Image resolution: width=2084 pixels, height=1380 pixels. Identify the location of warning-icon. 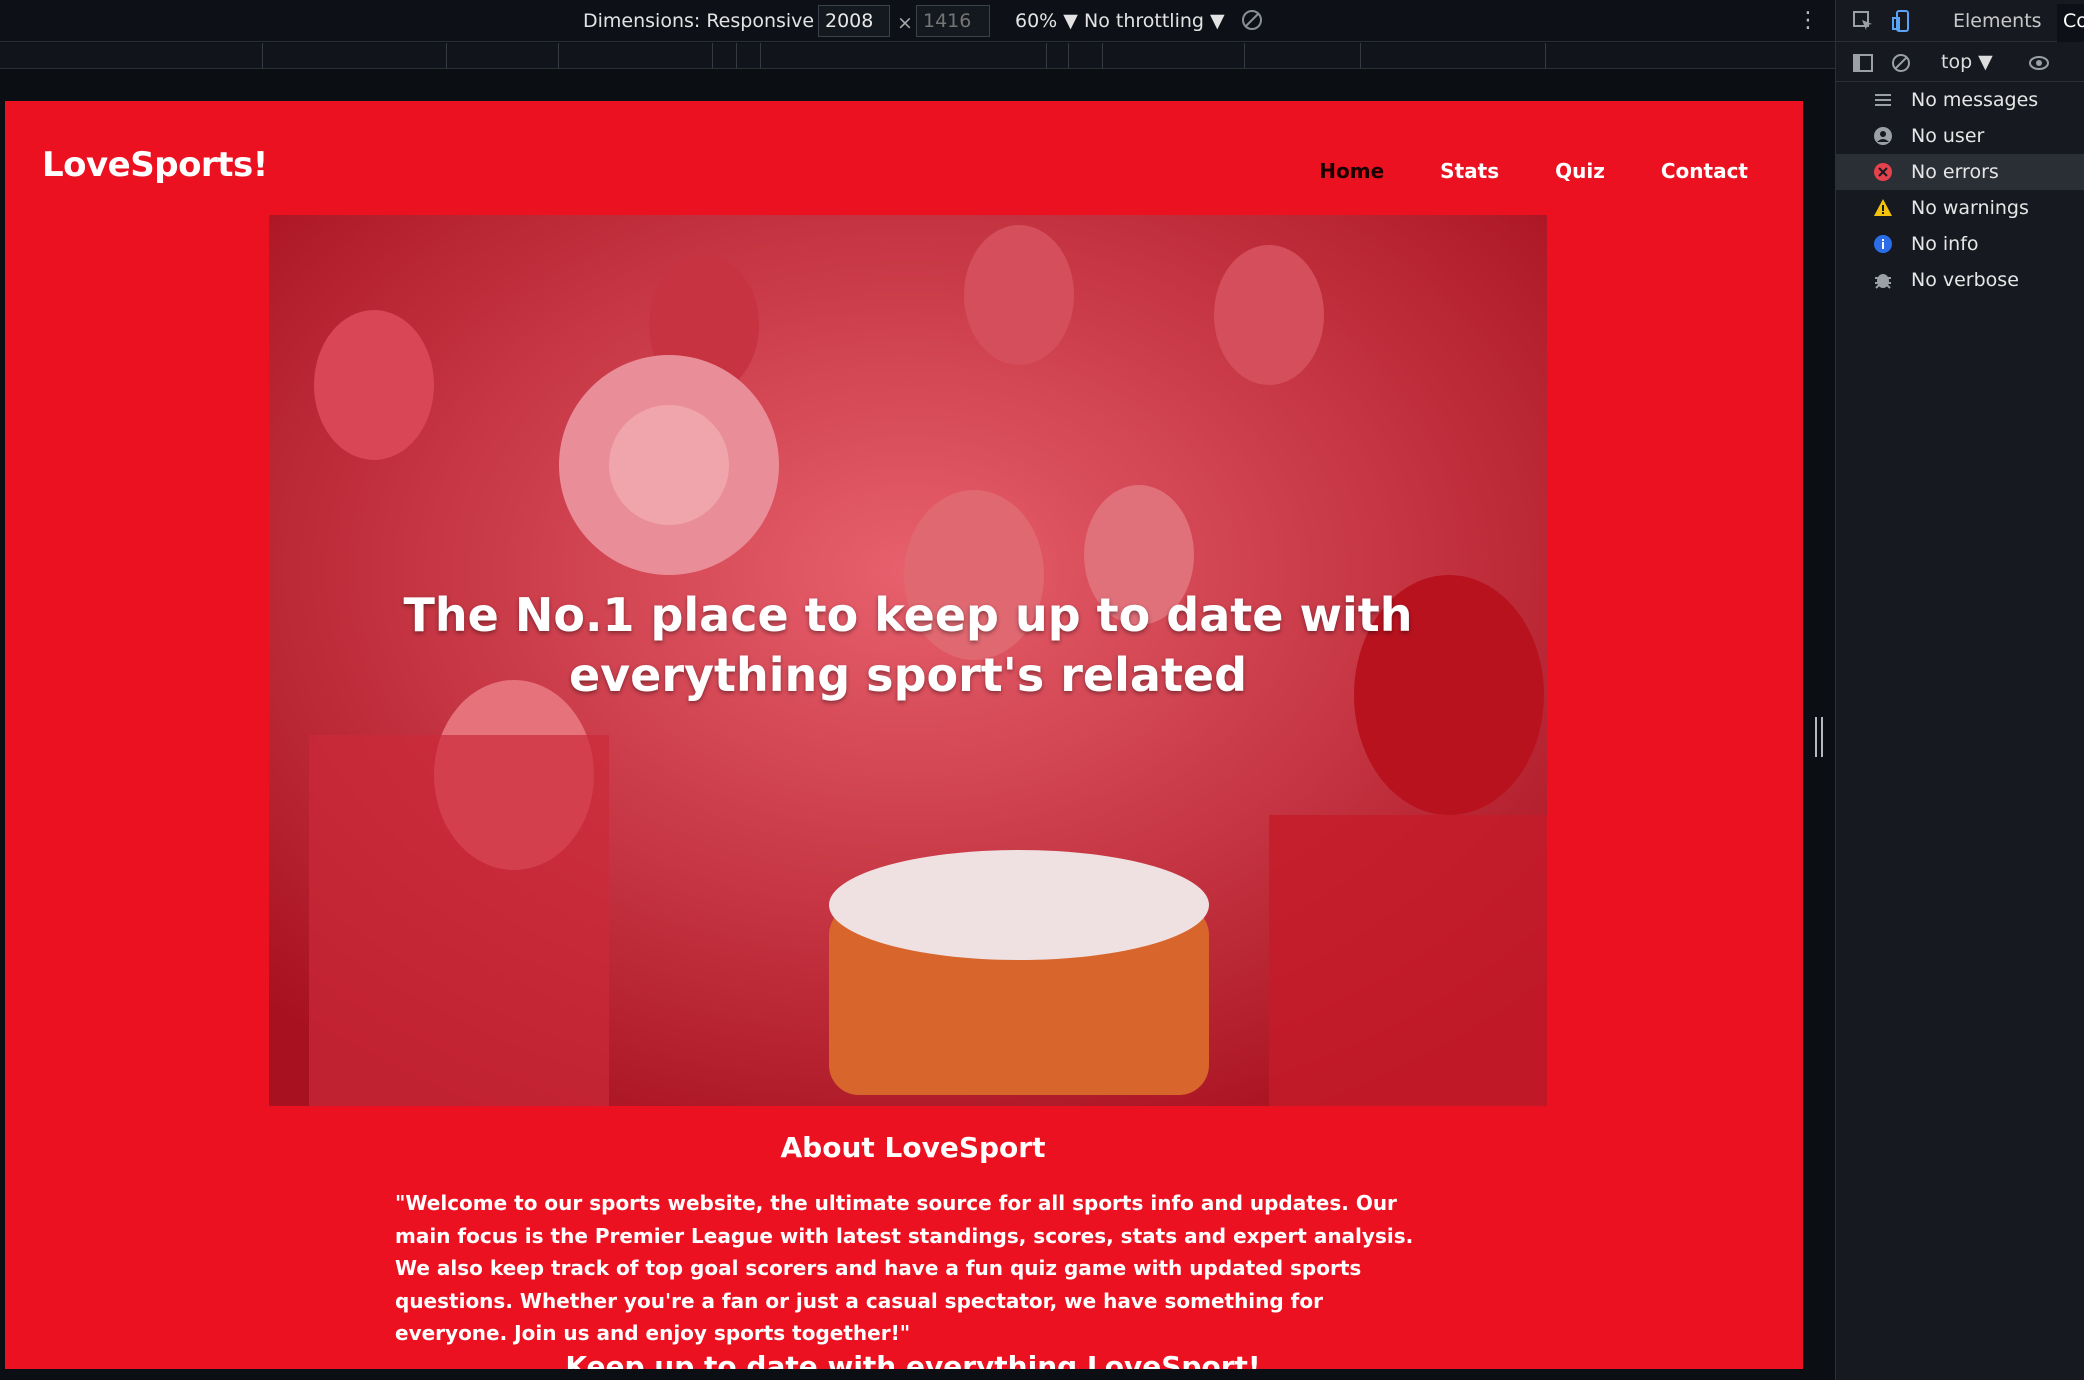
(1883, 207).